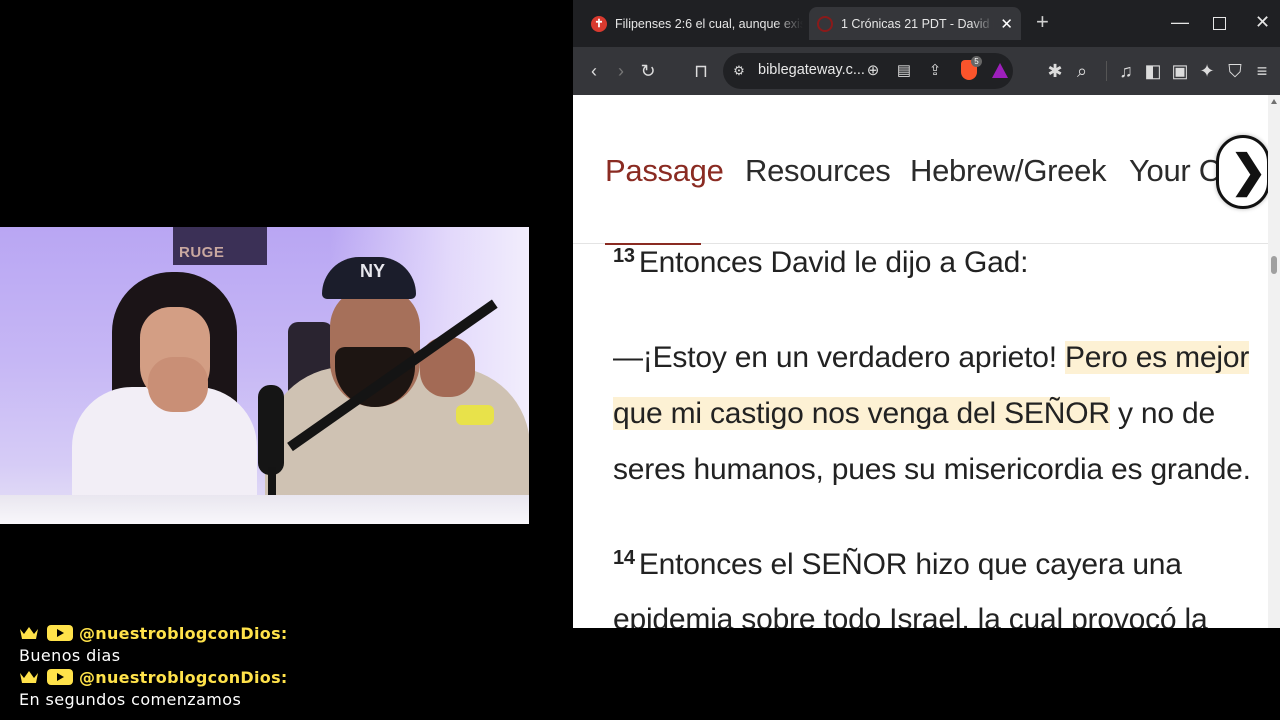 Image resolution: width=1280 pixels, height=720 pixels. Describe the element at coordinates (1055, 71) in the screenshot. I see `extensions-icon: ✱` at that location.